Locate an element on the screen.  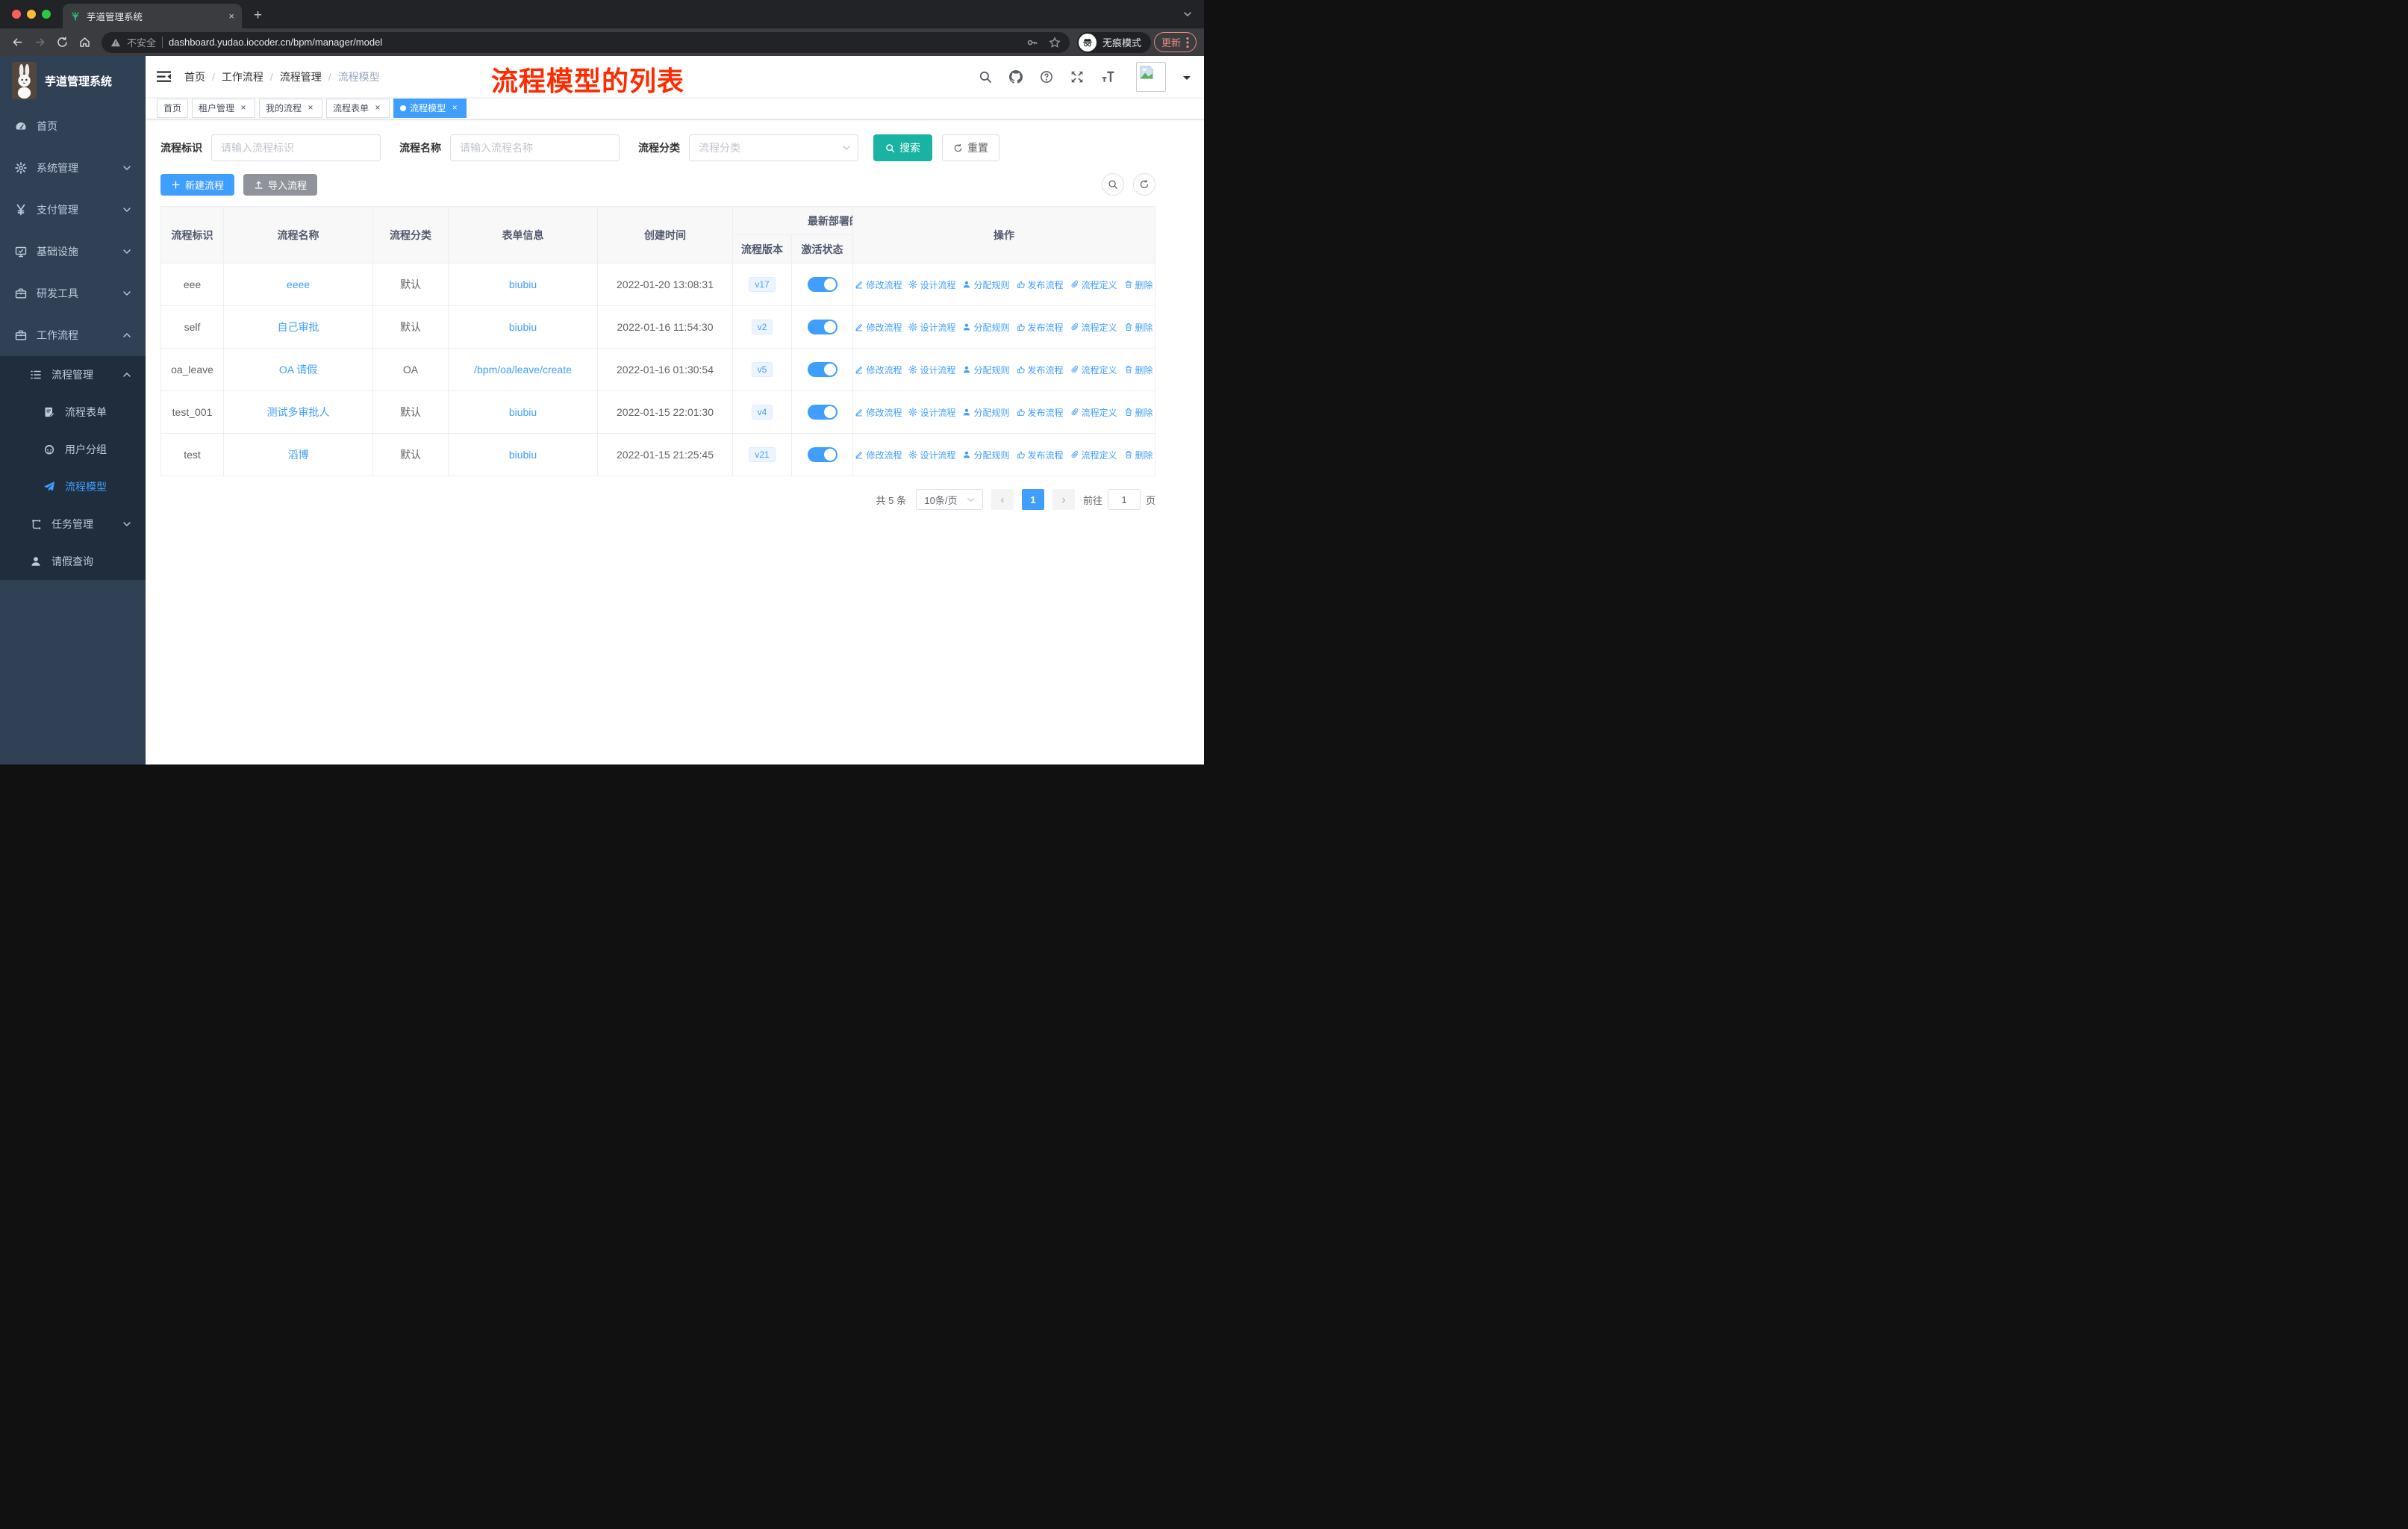
sidebar-item-system-management: 系统管理 is located at coordinates (73, 168).